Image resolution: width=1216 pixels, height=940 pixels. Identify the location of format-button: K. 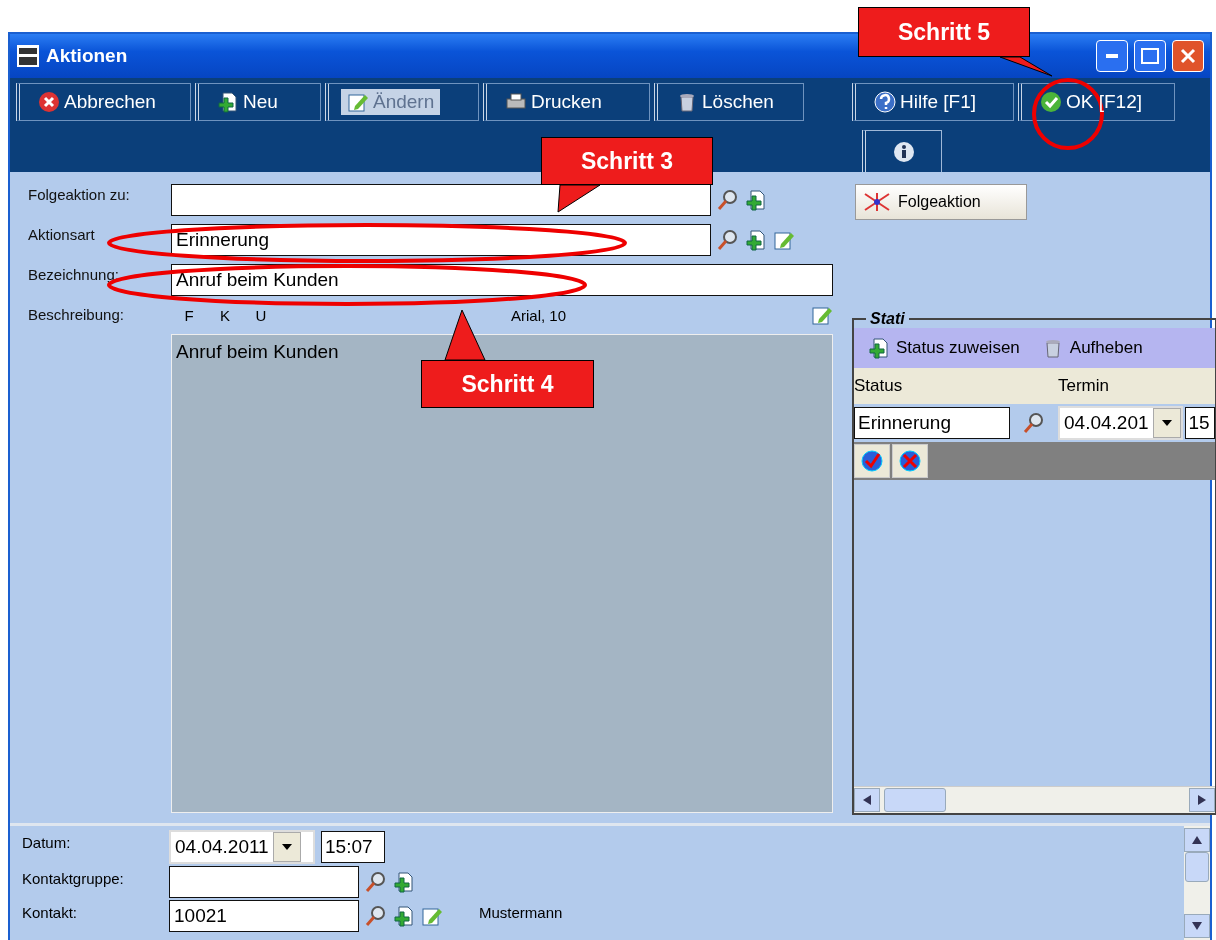
(225, 315).